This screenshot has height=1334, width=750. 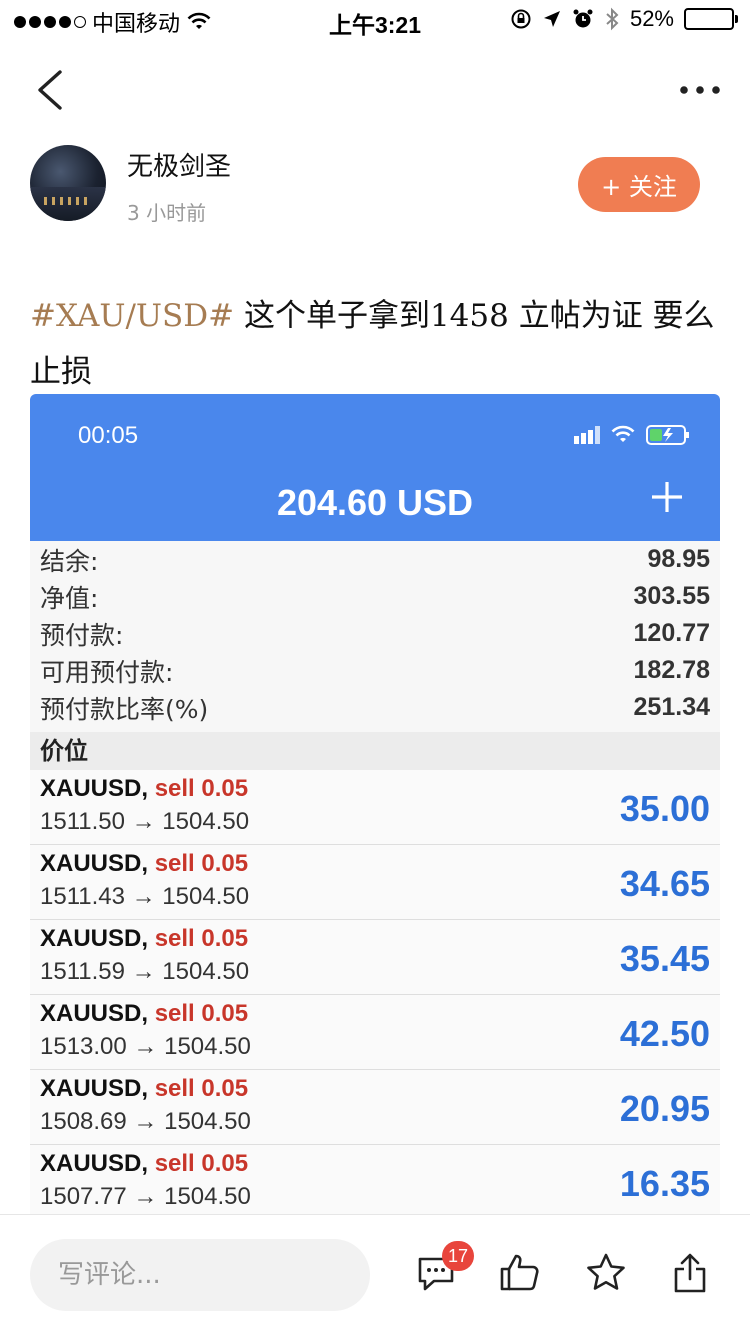 What do you see at coordinates (167, 213) in the screenshot?
I see `post-time: 3 小时前` at bounding box center [167, 213].